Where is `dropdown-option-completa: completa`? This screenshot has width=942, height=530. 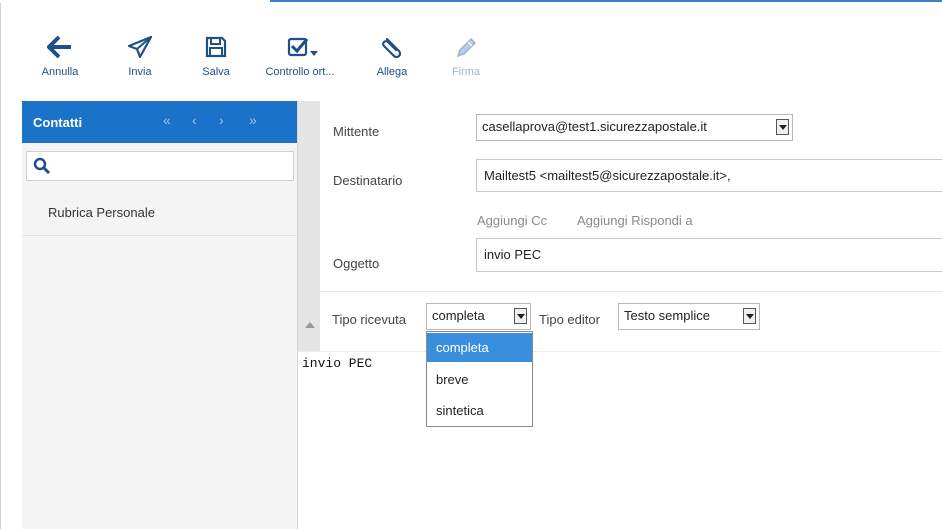
dropdown-option-completa: completa is located at coordinates (479, 347).